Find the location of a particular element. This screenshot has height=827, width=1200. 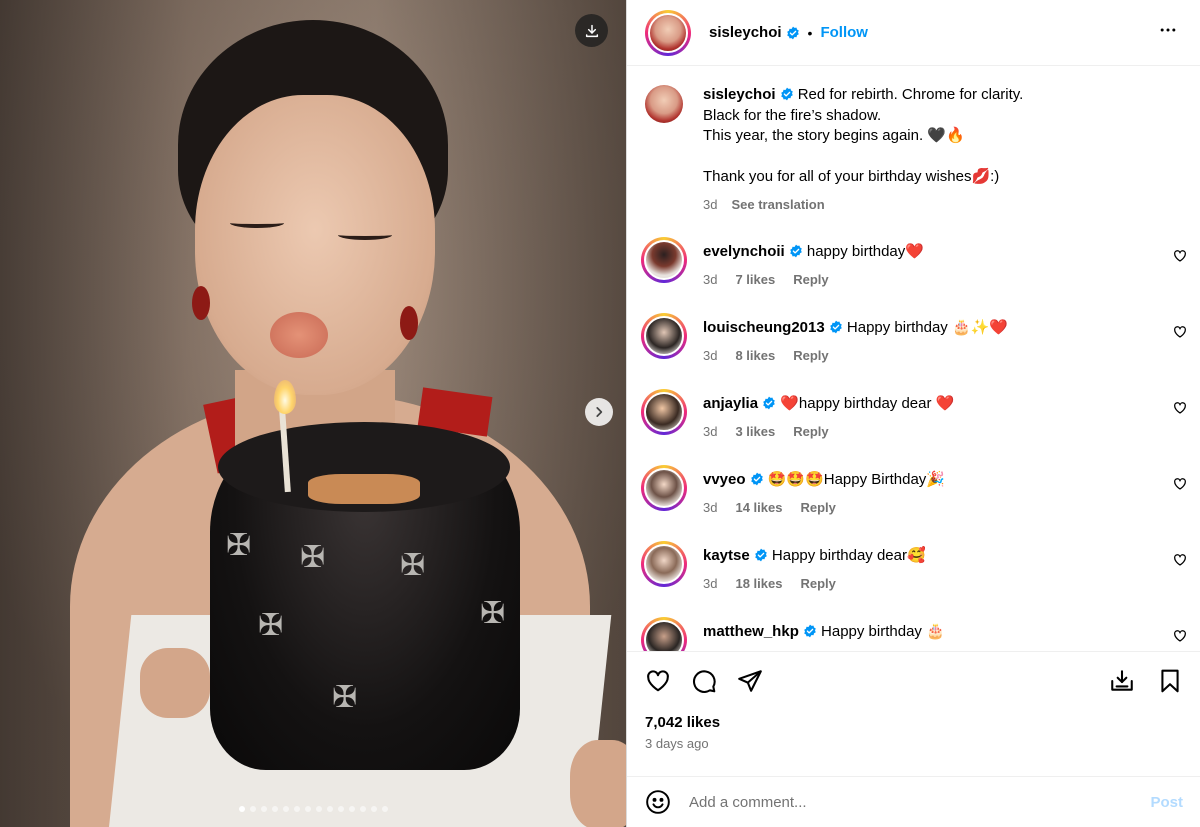

comment-icon is located at coordinates (704, 681).